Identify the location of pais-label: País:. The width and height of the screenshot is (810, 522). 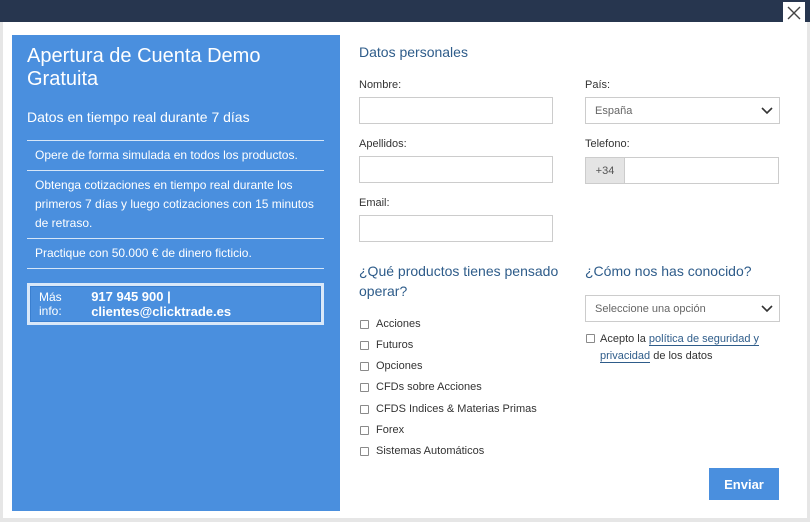
(598, 85).